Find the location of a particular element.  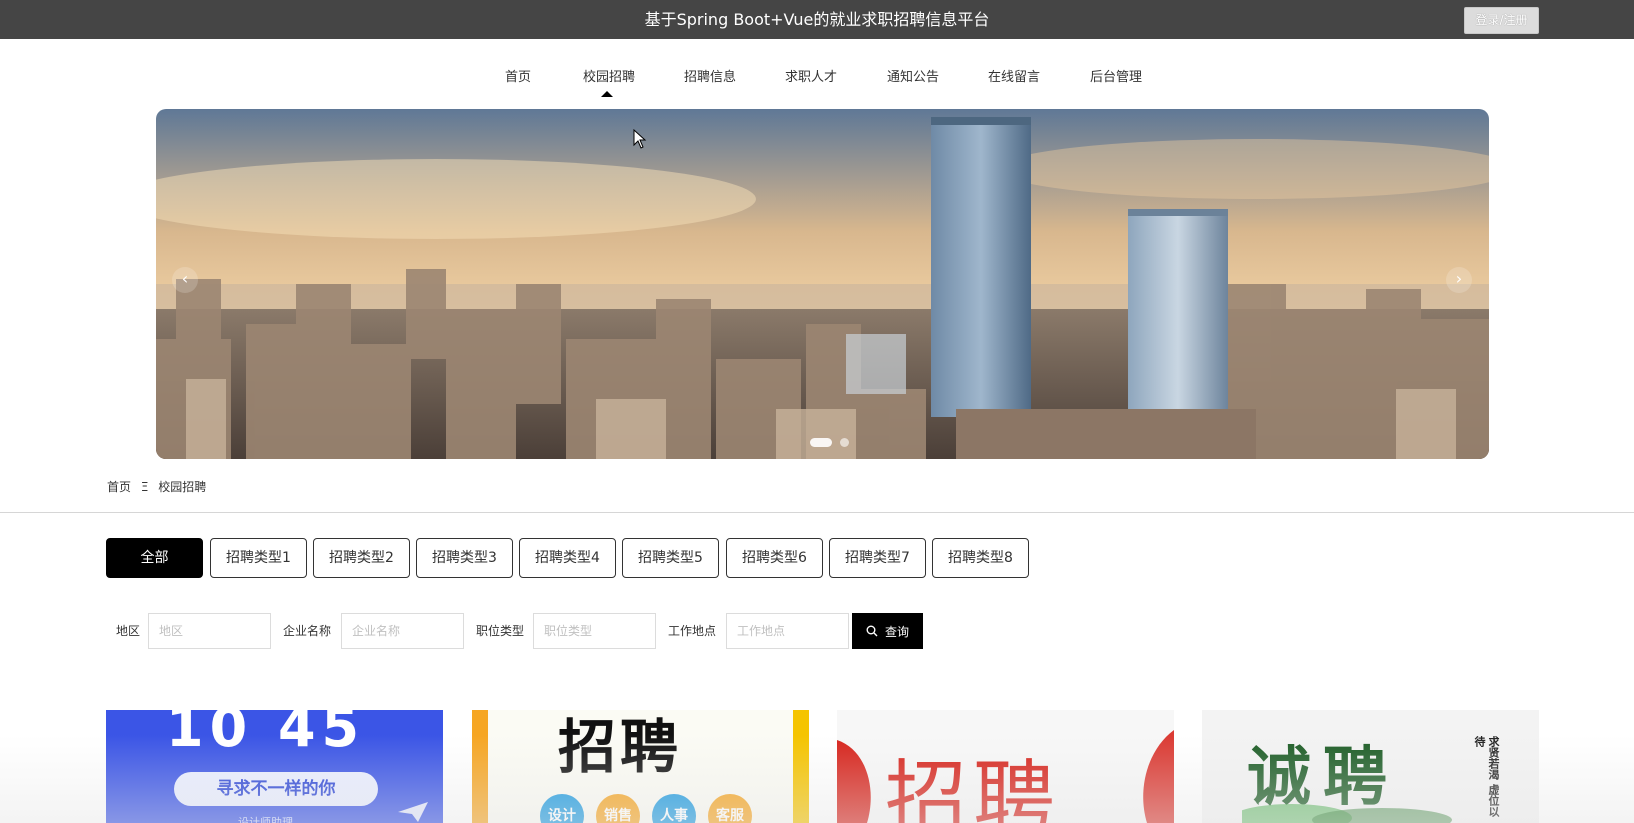

paper-plane-icon is located at coordinates (413, 812).